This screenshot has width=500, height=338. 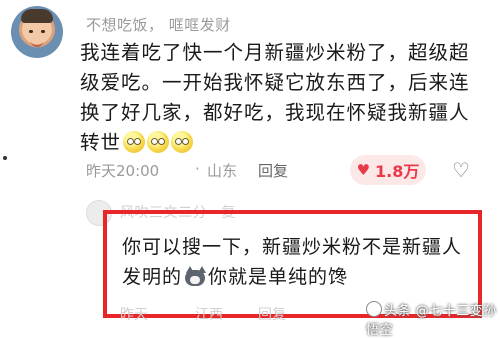 What do you see at coordinates (37, 32) in the screenshot?
I see `commenter-avatar` at bounding box center [37, 32].